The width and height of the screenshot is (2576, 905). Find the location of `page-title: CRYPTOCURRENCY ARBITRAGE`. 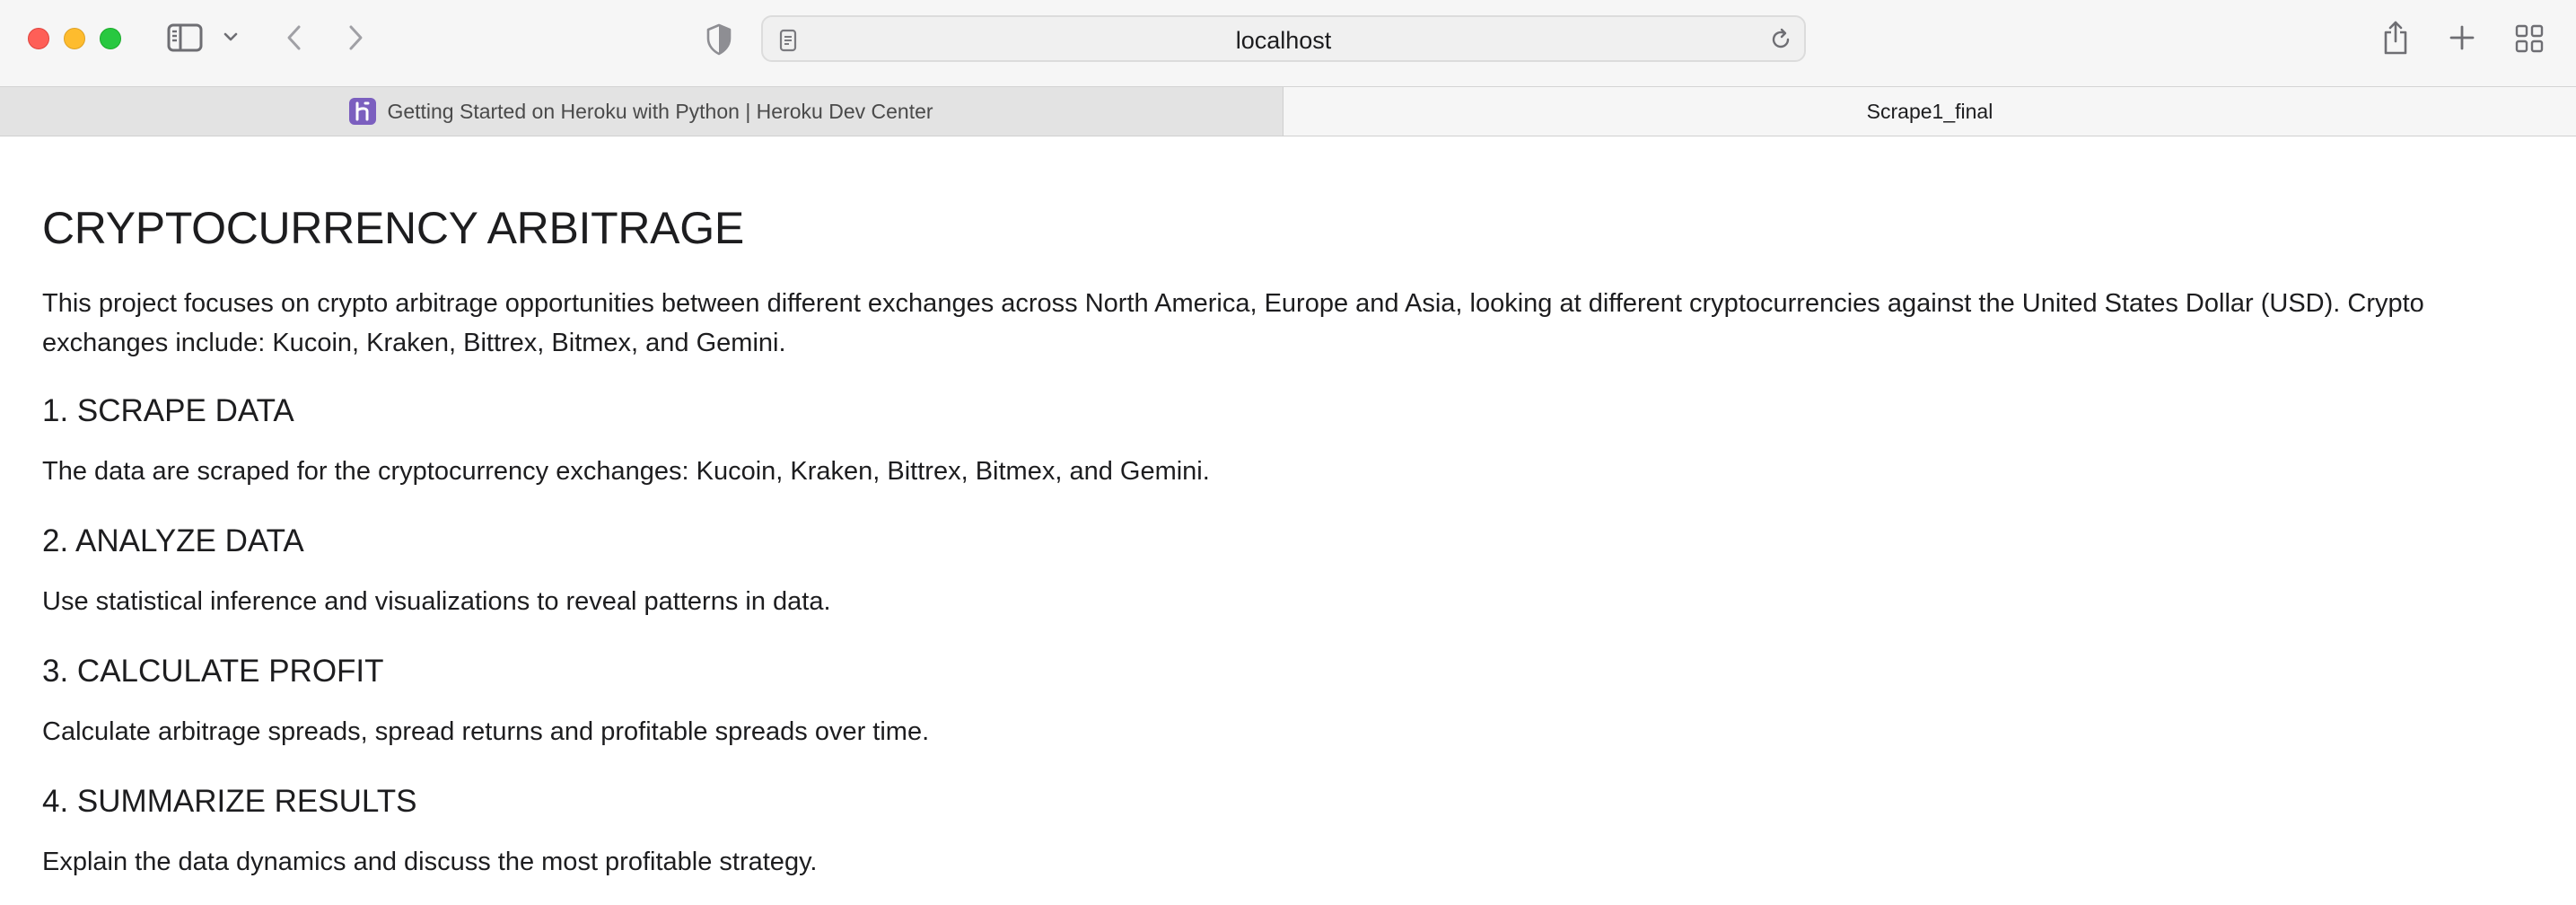

page-title: CRYPTOCURRENCY ARBITRAGE is located at coordinates (393, 228).